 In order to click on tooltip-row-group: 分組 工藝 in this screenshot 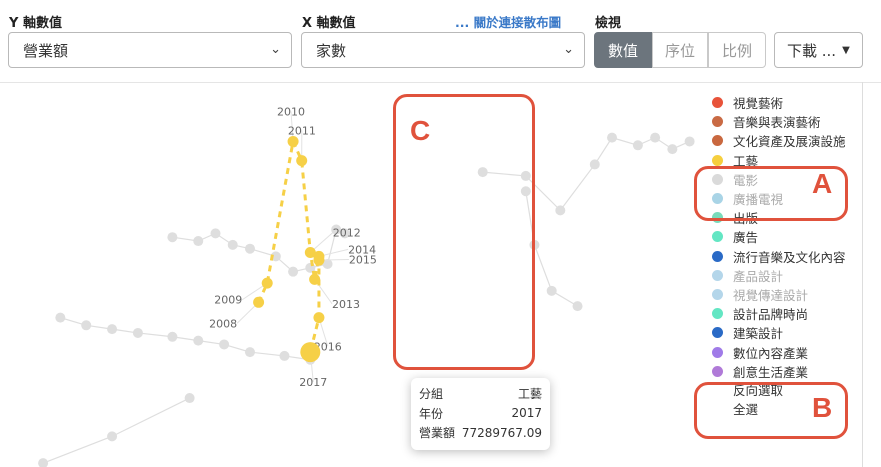, I will do `click(480, 394)`.